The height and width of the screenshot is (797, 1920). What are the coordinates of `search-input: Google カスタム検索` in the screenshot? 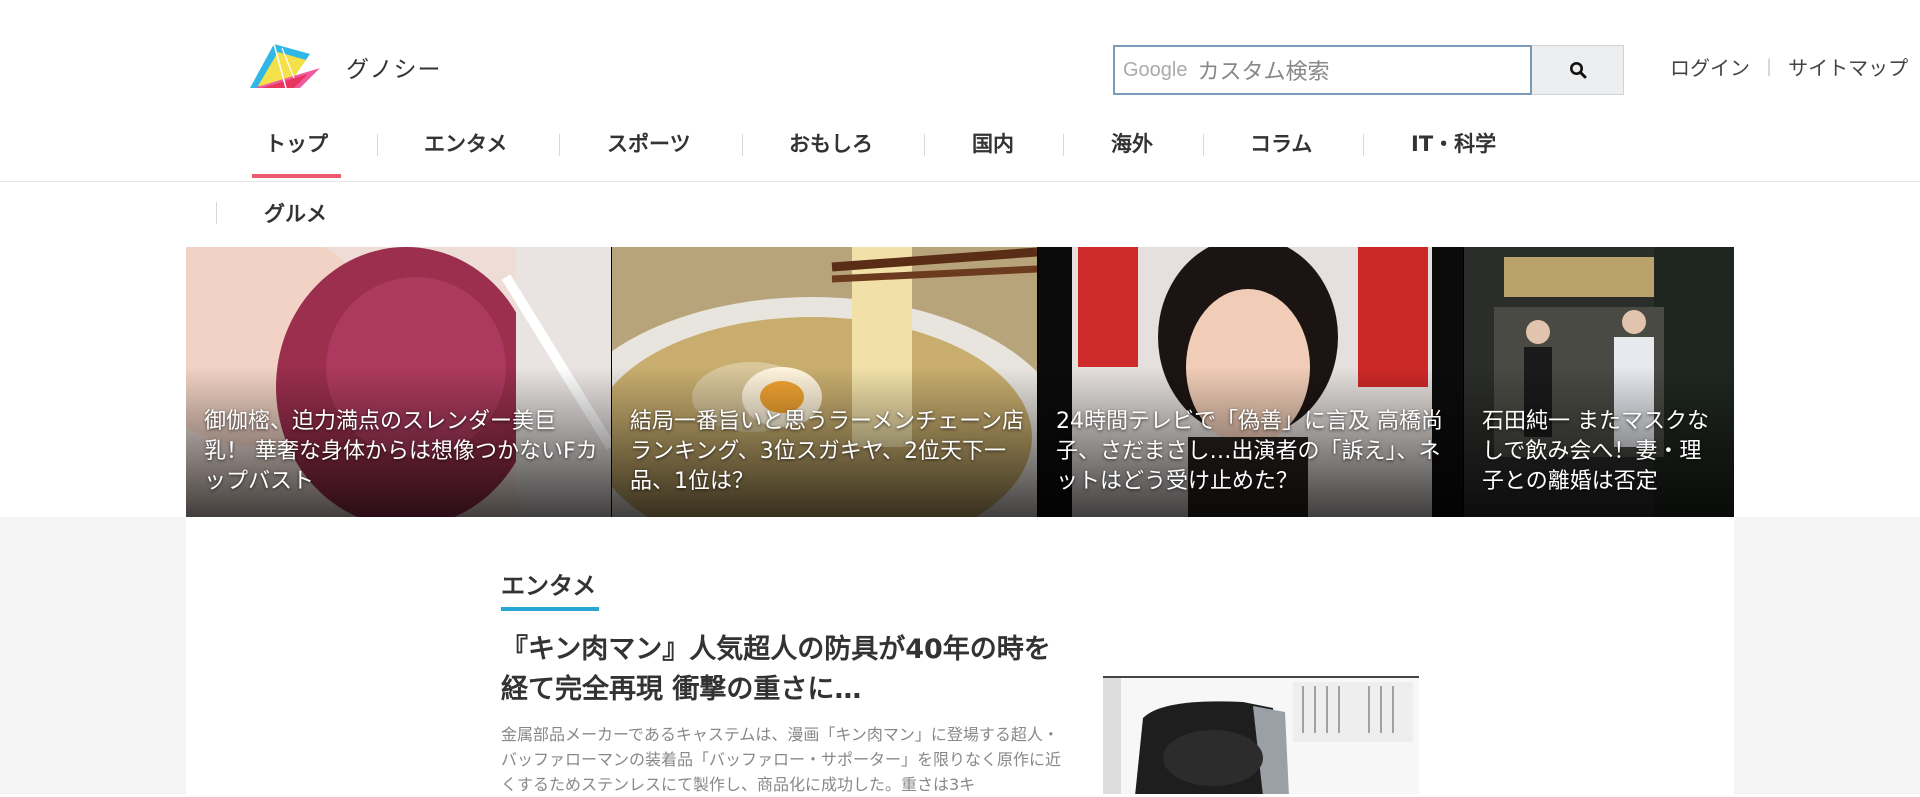 It's located at (1322, 70).